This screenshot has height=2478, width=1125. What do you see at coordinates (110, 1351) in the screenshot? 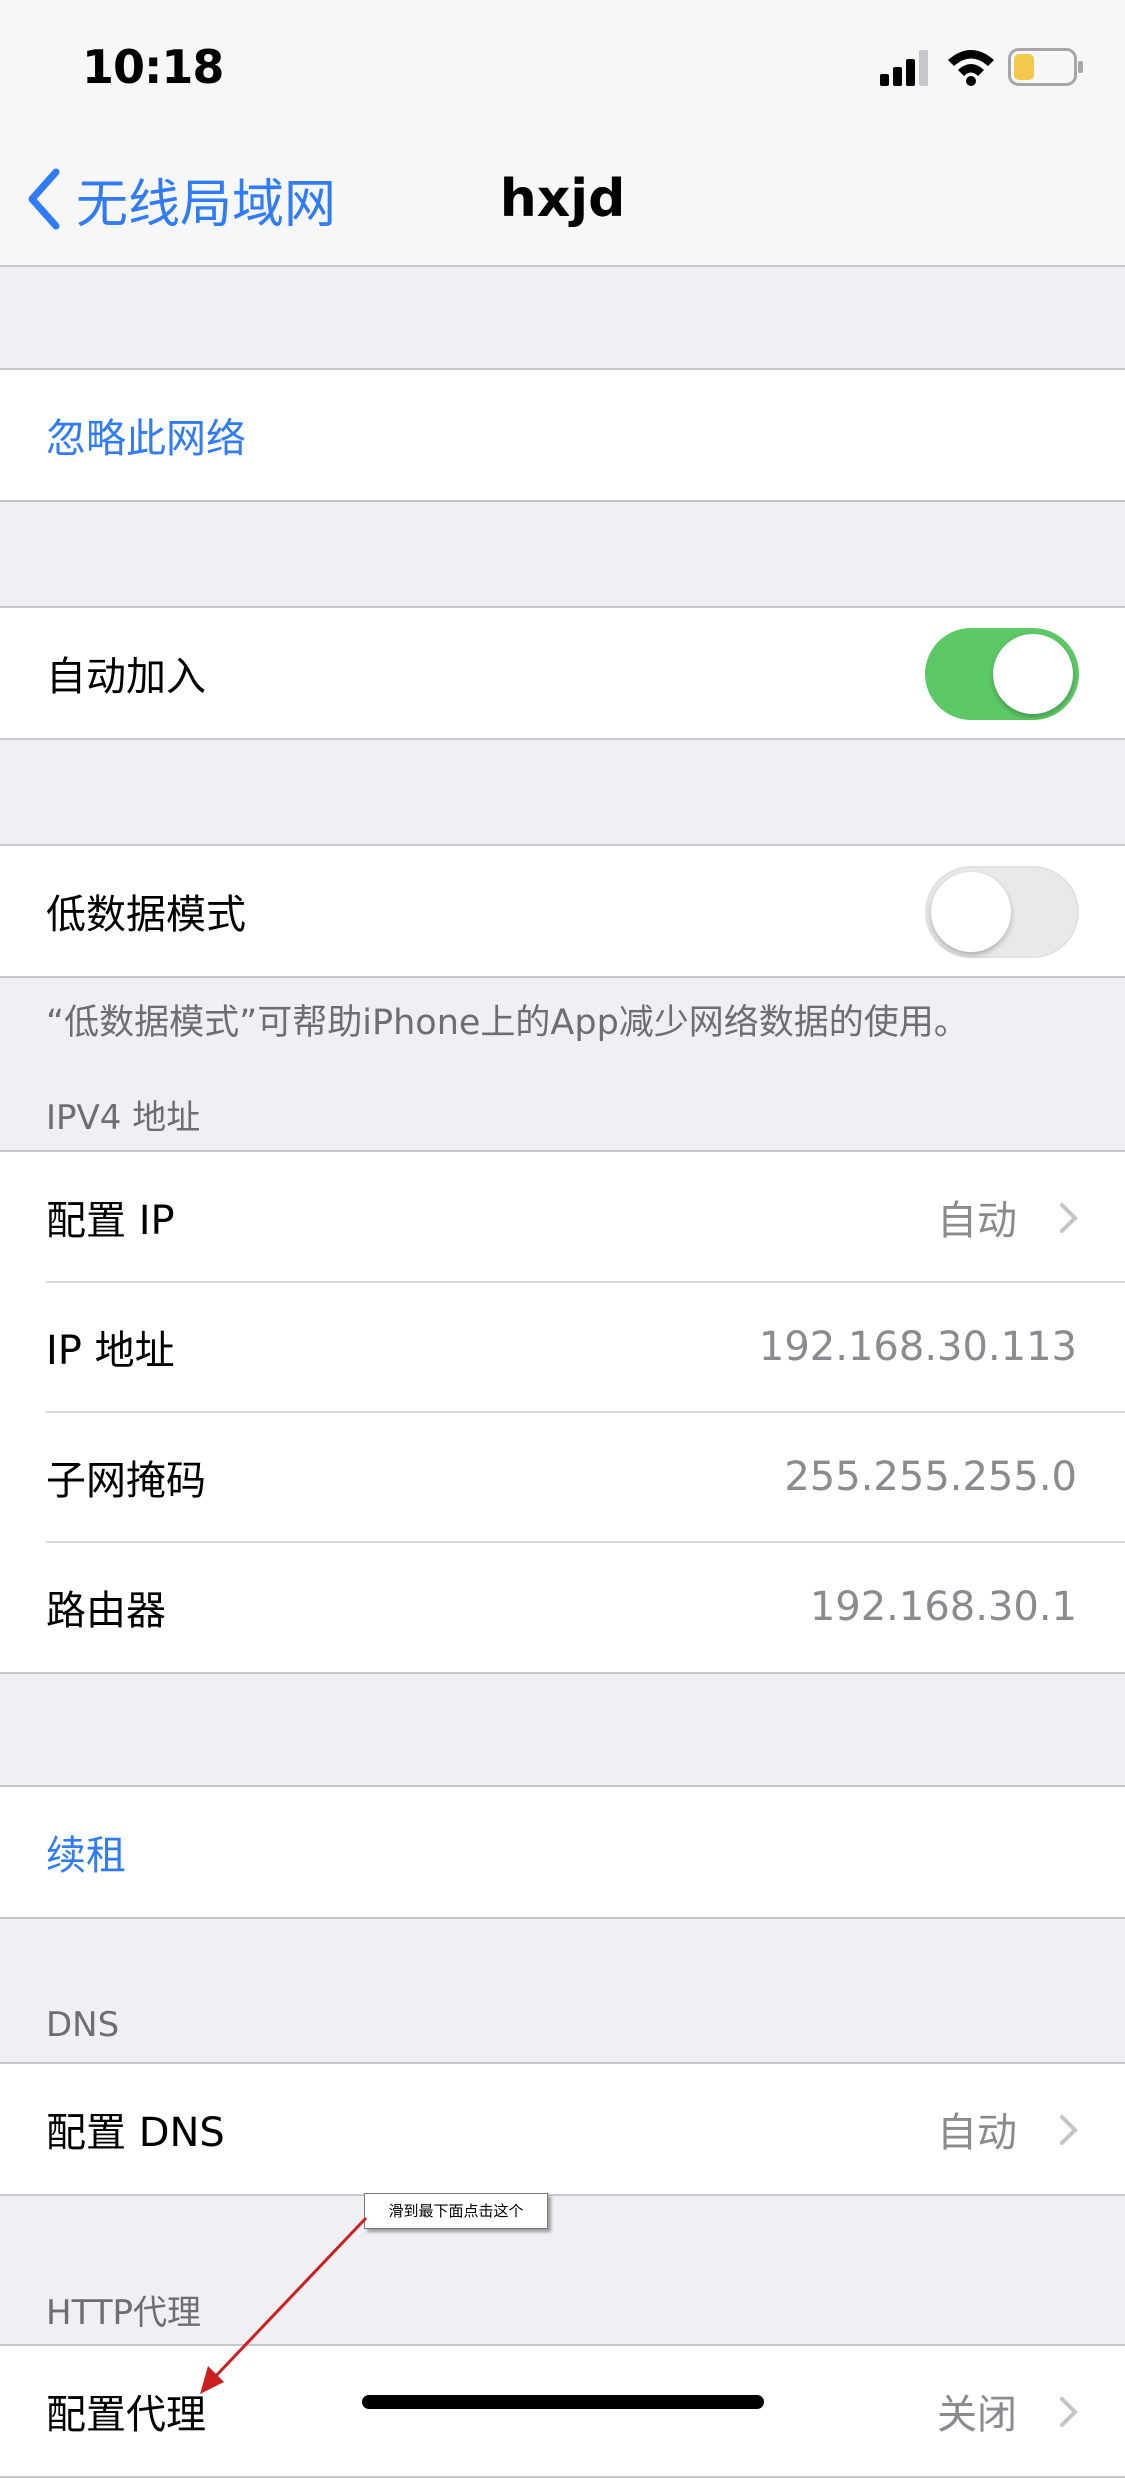
I see `ip-address-label: IP 地址` at bounding box center [110, 1351].